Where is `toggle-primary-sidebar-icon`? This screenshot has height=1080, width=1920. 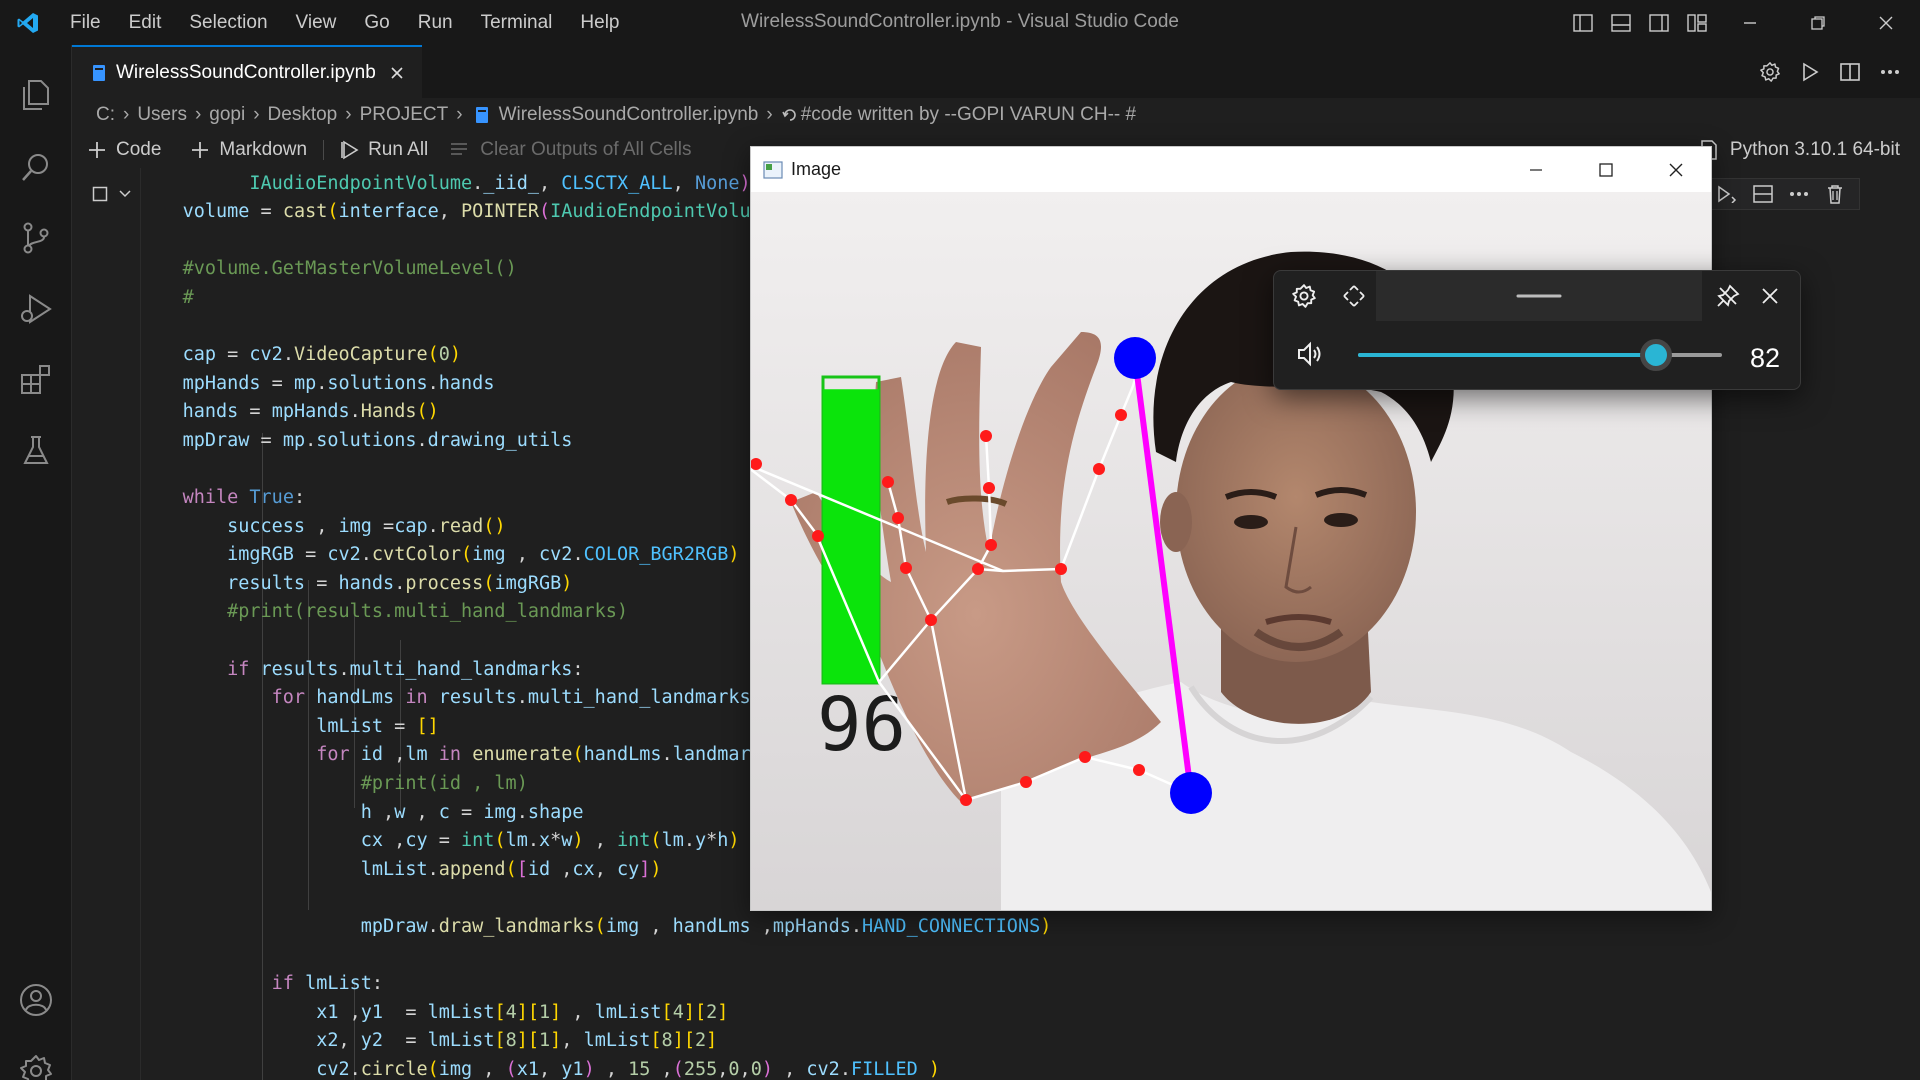
toggle-primary-sidebar-icon is located at coordinates (1583, 22).